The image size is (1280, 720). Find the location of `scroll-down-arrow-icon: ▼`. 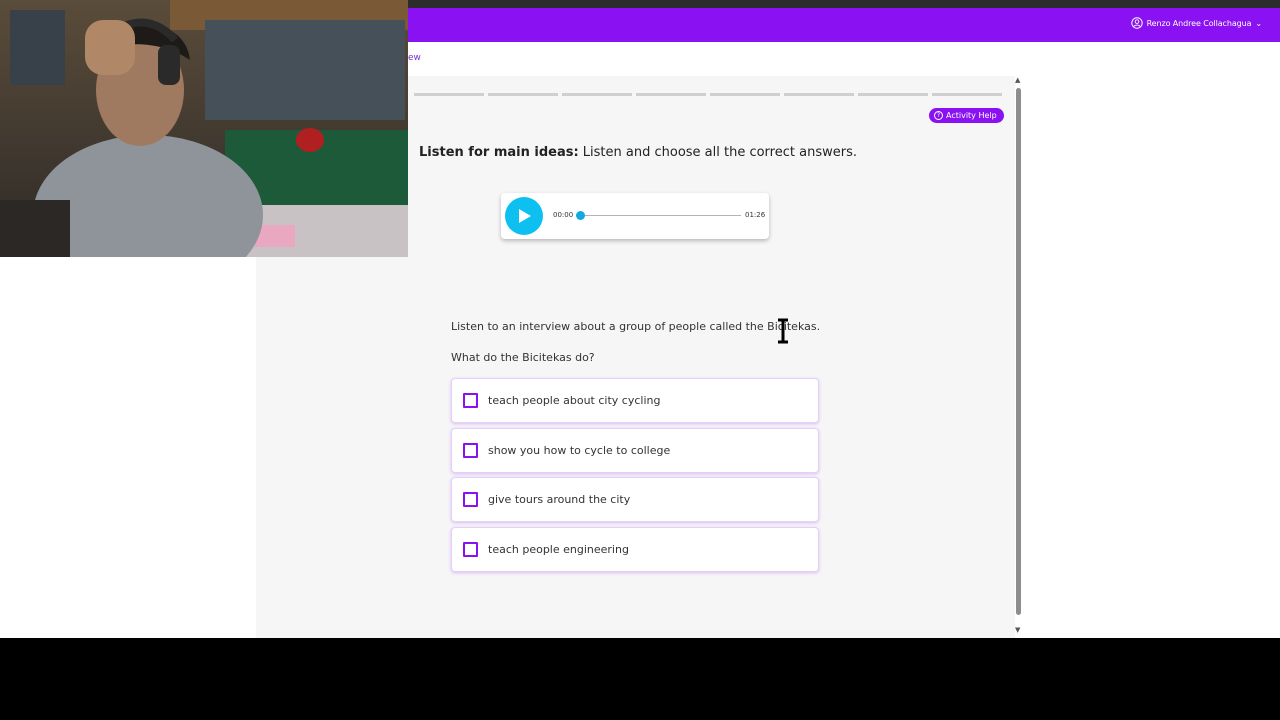

scroll-down-arrow-icon: ▼ is located at coordinates (1017, 630).